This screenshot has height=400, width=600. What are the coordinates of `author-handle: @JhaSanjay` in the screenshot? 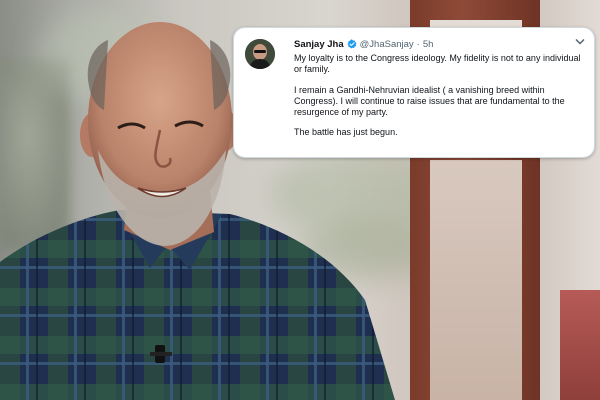 It's located at (387, 44).